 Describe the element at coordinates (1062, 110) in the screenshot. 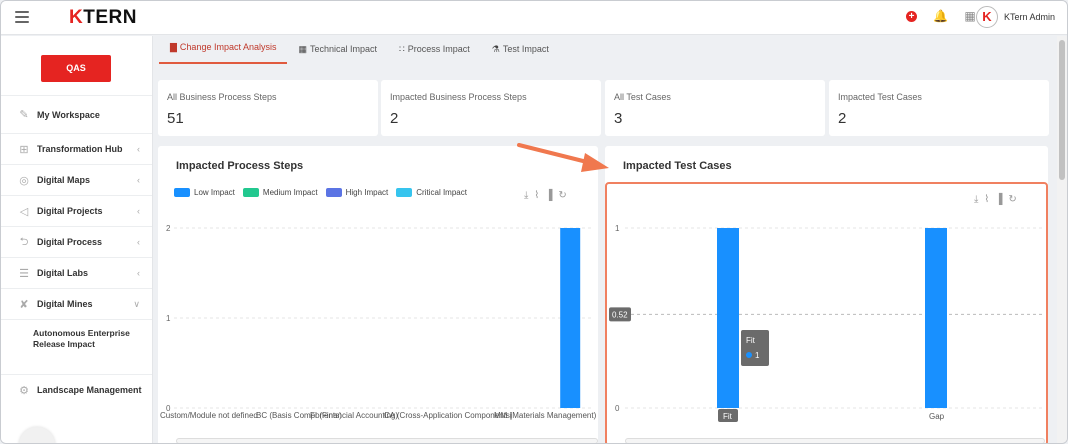

I see `scrollbar-thumb` at that location.